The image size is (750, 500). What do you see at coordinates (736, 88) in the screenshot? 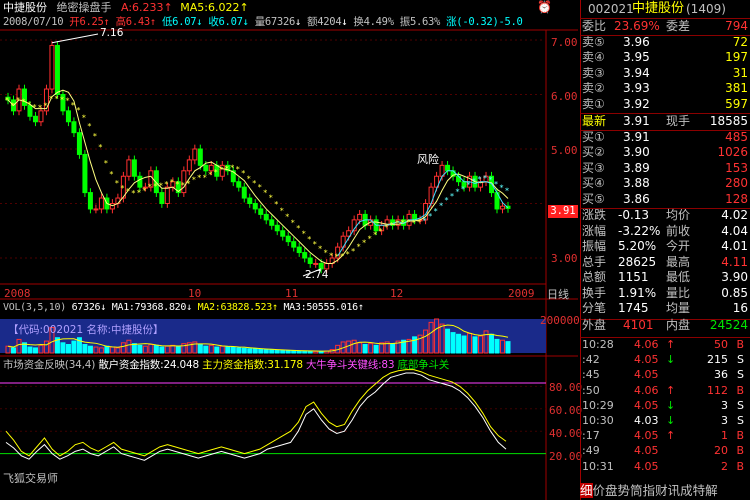
I see `order-volume: 381` at bounding box center [736, 88].